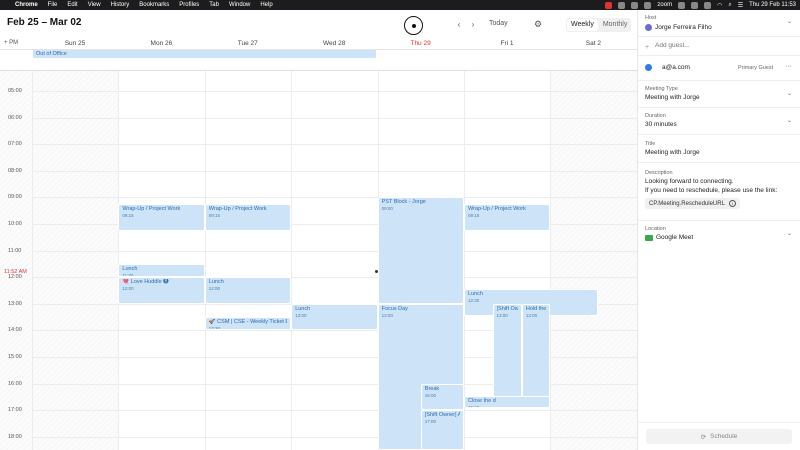 The width and height of the screenshot is (800, 450). I want to click on menu-file: File, so click(53, 5).